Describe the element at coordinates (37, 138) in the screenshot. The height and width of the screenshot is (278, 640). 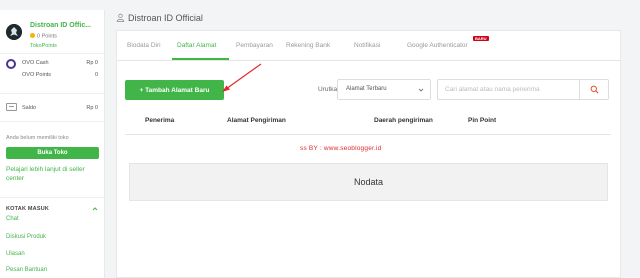
I see `no-shop-text: Anda belum memiliki toko` at that location.